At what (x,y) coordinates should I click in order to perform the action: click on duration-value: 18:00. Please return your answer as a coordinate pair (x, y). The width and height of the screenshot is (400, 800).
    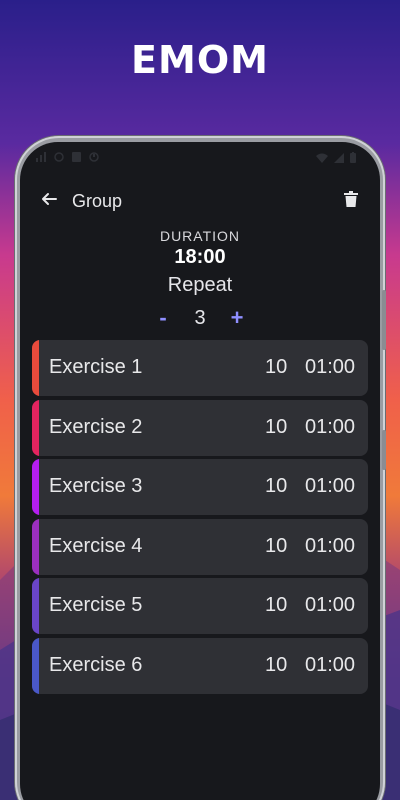
    Looking at the image, I should click on (200, 257).